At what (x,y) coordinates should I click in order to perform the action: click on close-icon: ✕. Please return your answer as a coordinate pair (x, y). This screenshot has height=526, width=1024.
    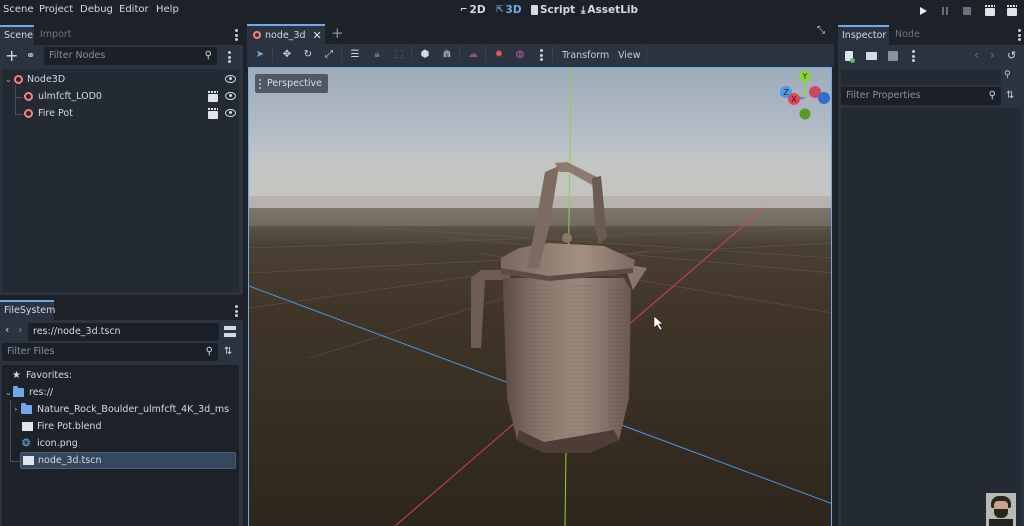
    Looking at the image, I should click on (317, 35).